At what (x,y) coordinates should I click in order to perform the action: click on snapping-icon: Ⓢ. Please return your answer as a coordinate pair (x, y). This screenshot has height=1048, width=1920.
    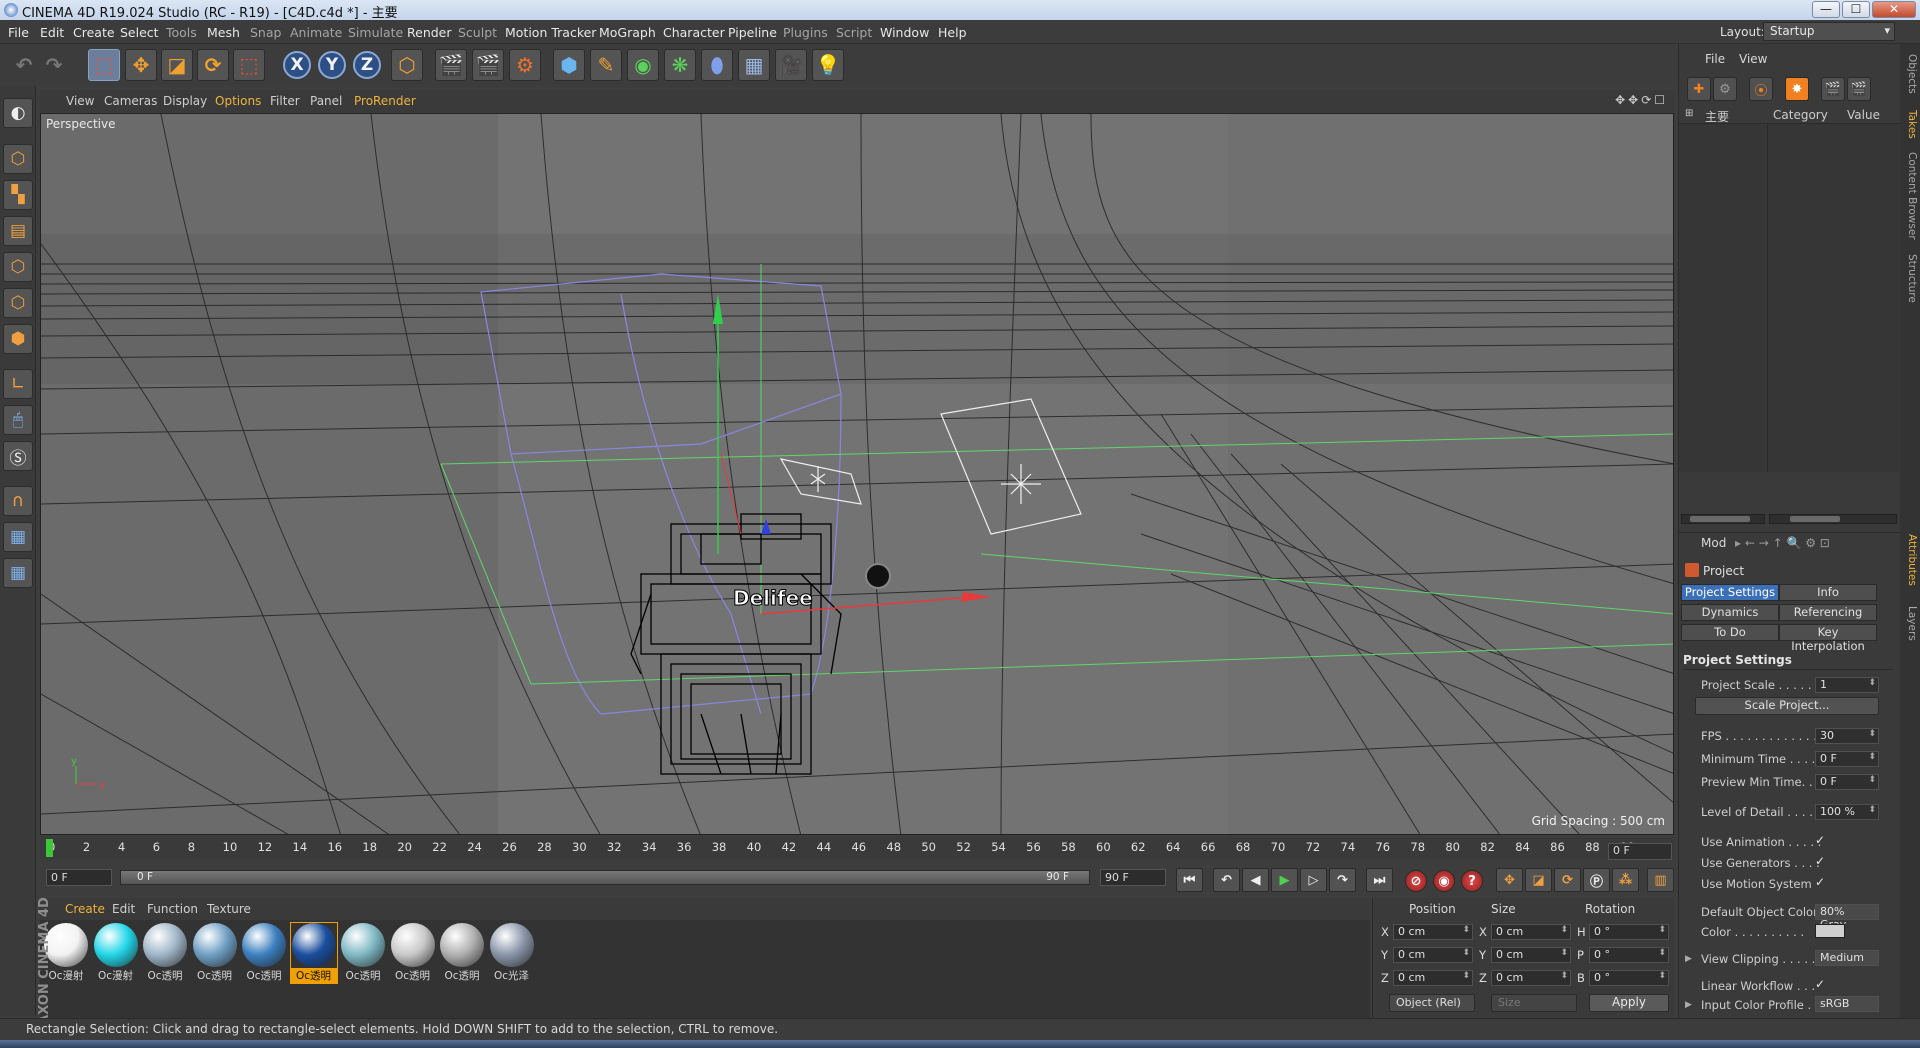
    Looking at the image, I should click on (18, 456).